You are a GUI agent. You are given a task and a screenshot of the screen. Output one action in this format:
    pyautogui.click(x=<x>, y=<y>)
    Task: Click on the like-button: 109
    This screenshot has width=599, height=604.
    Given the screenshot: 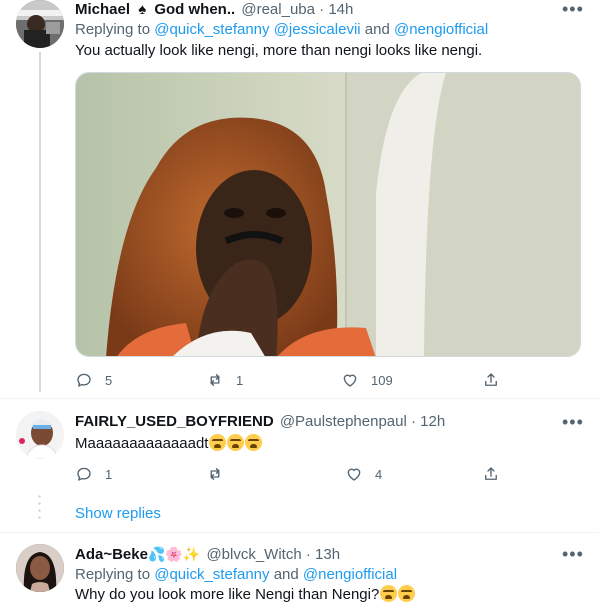 What is the action you would take?
    pyautogui.click(x=367, y=380)
    